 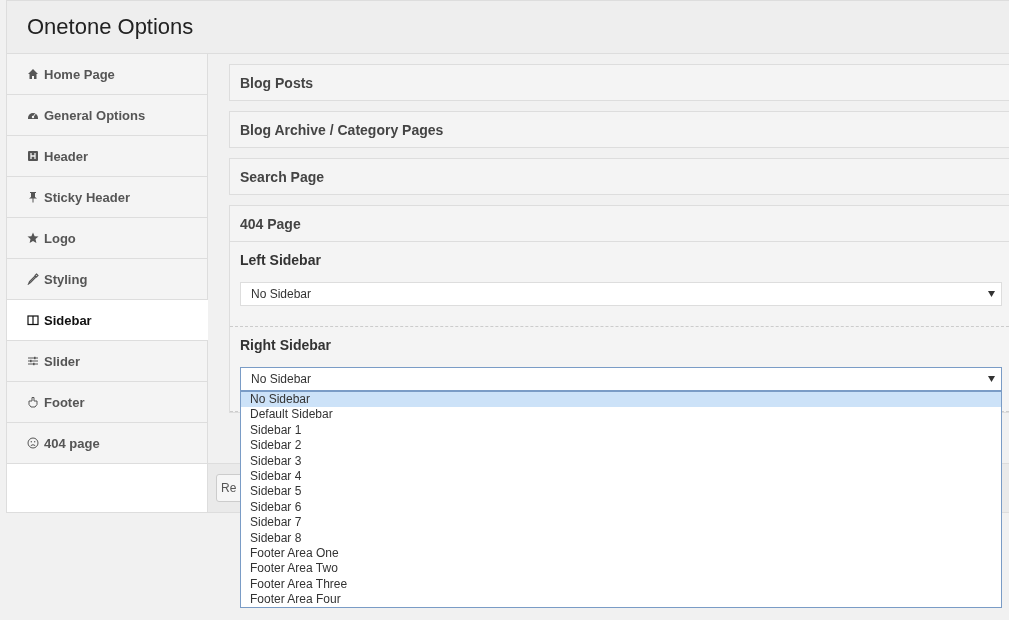 What do you see at coordinates (281, 260) in the screenshot?
I see `field-label: Left Sidebar` at bounding box center [281, 260].